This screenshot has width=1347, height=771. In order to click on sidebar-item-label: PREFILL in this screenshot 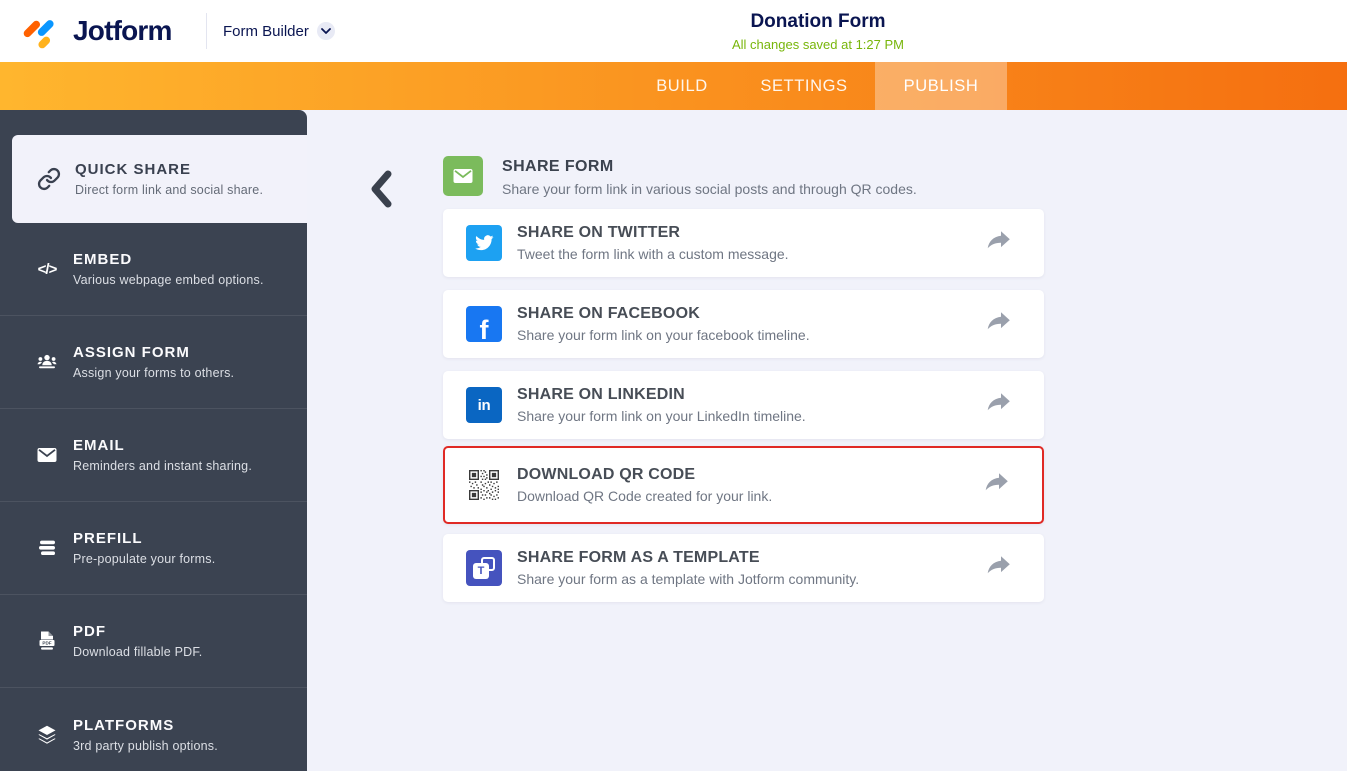, I will do `click(108, 538)`.